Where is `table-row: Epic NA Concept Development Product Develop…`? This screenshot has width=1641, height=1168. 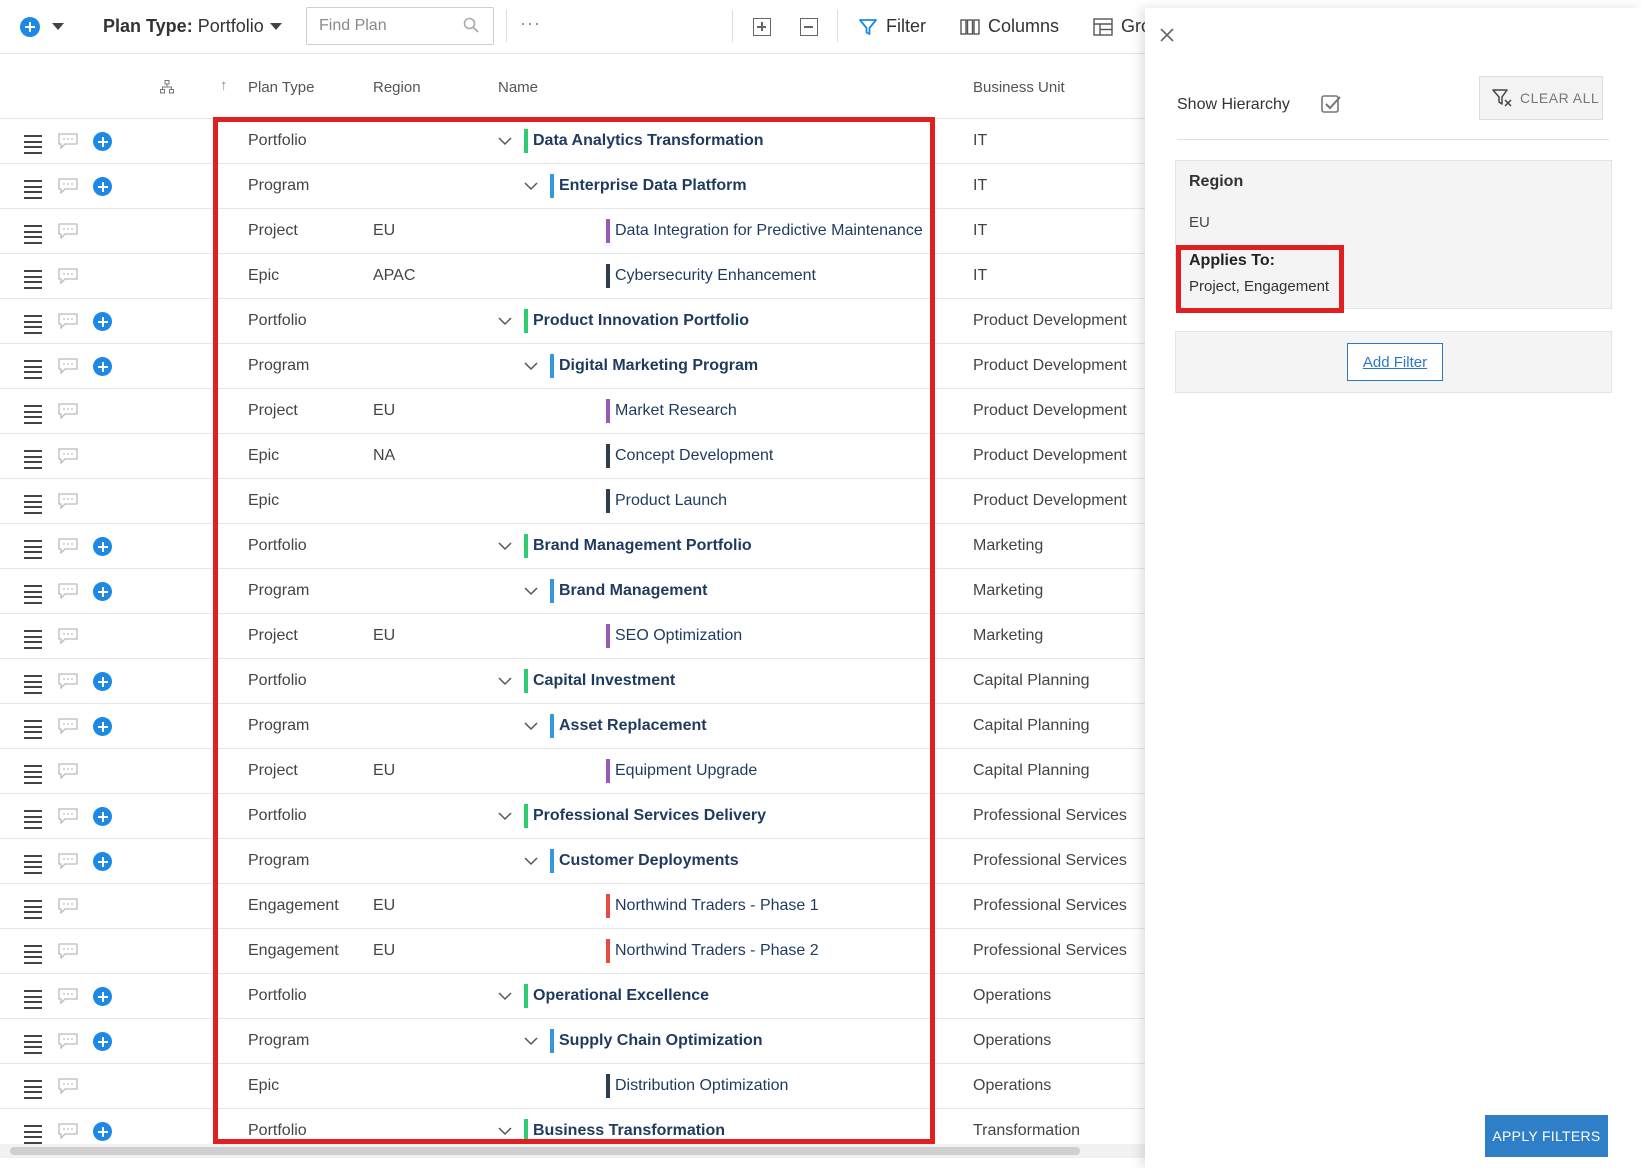
table-row: Epic NA Concept Development Product Develop… is located at coordinates (572, 456).